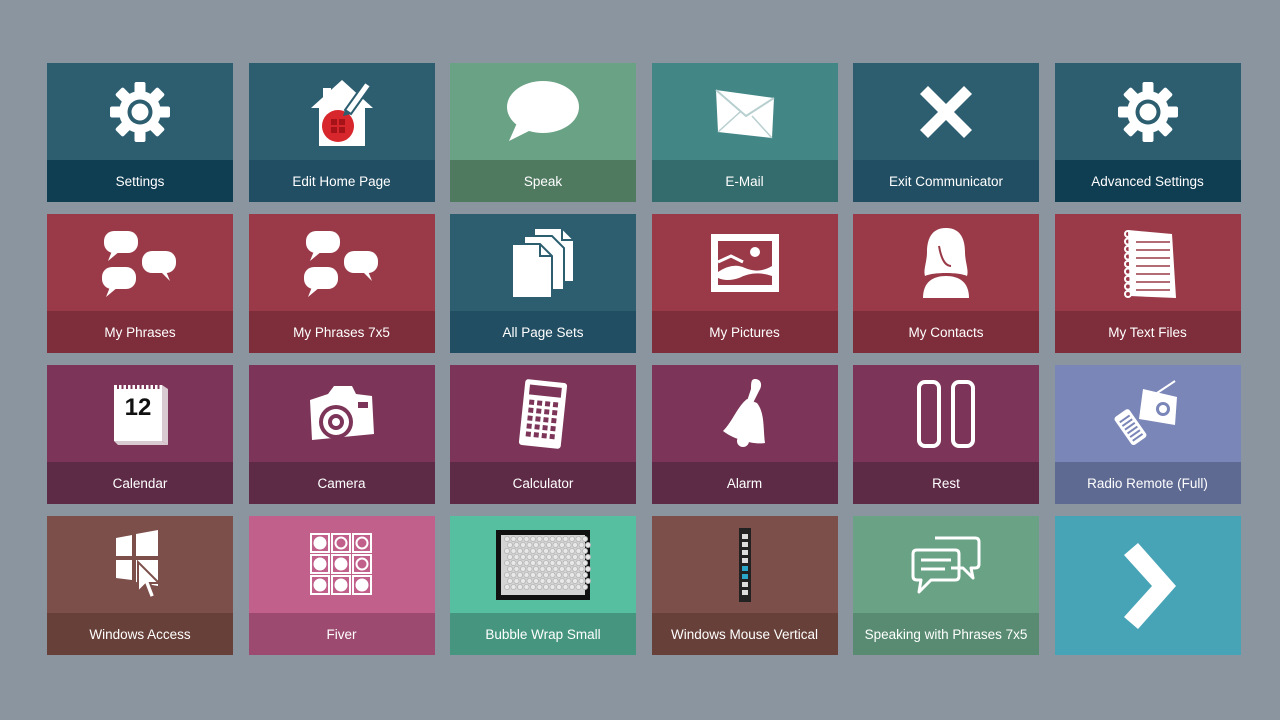 The image size is (1280, 720). I want to click on tile-label: E-Mail, so click(744, 181).